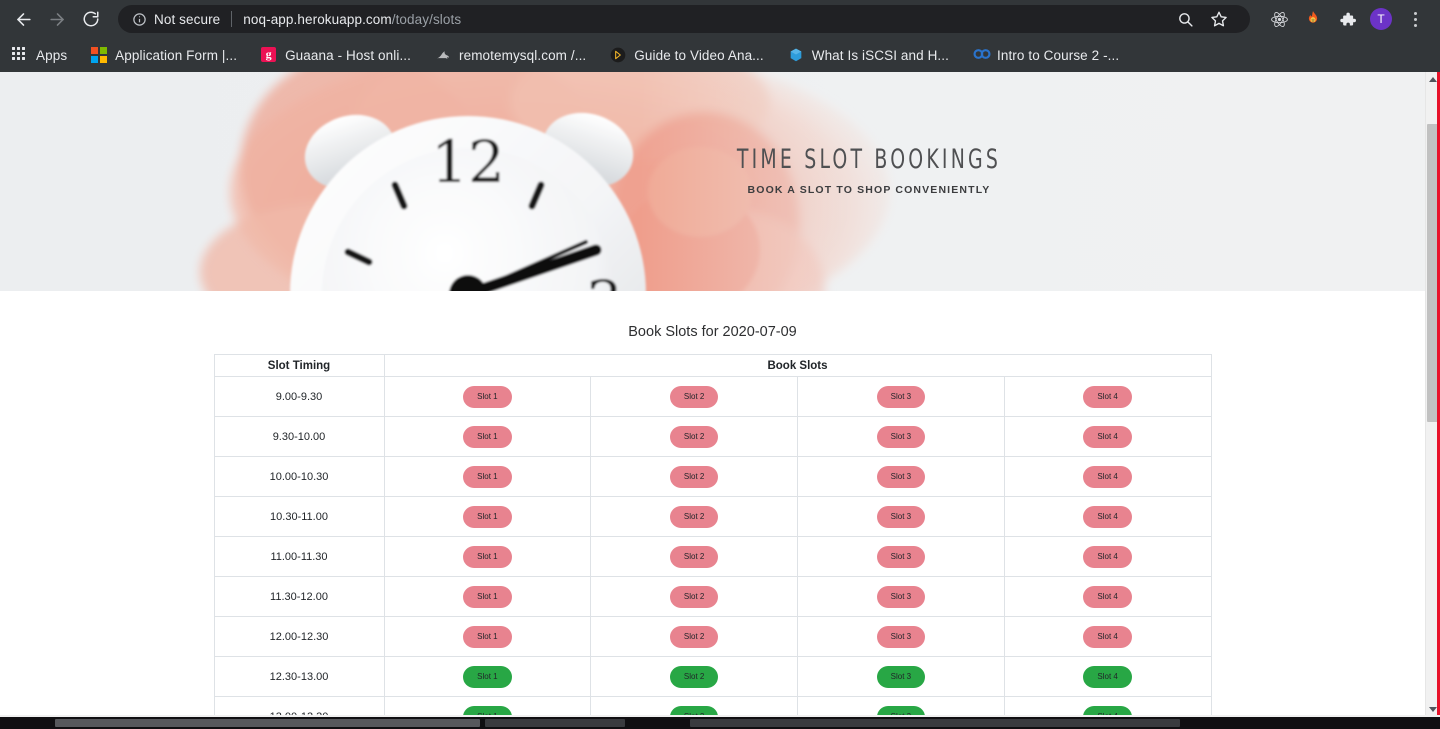 Image resolution: width=1440 pixels, height=729 pixels. I want to click on slot-button-4-row-6: Slot 4, so click(1107, 596).